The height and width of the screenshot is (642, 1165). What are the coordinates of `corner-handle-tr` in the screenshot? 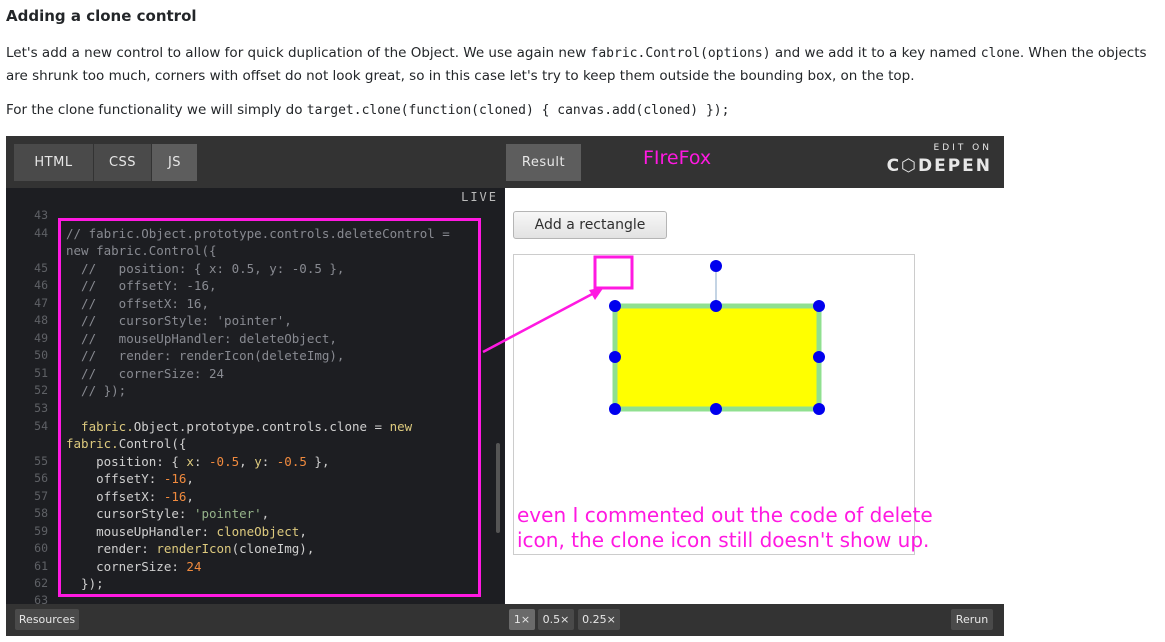 It's located at (819, 306).